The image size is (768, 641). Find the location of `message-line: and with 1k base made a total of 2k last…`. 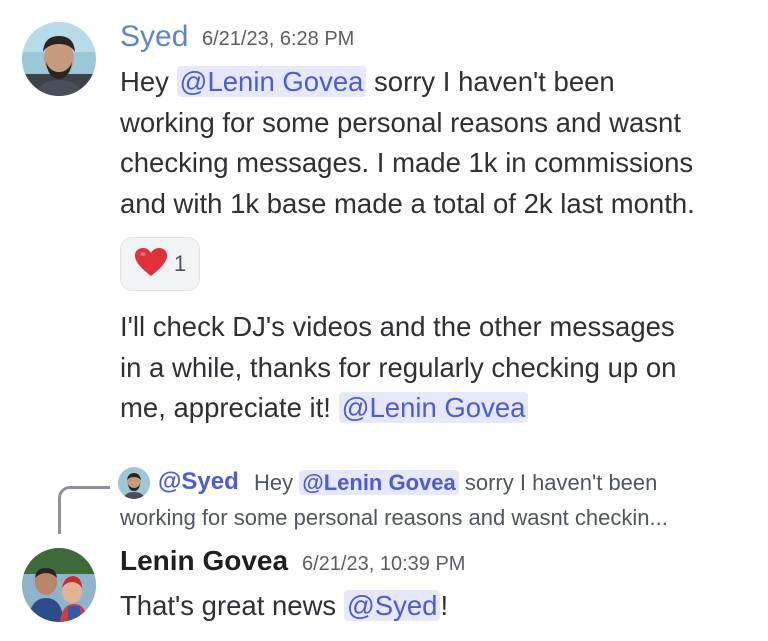

message-line: and with 1k base made a total of 2k last… is located at coordinates (407, 203).